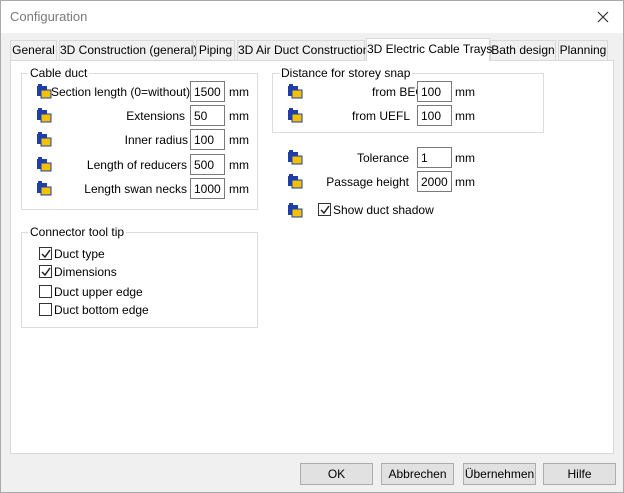 Image resolution: width=624 pixels, height=493 pixels. What do you see at coordinates (155, 116) in the screenshot?
I see `extensions-label: Extensions` at bounding box center [155, 116].